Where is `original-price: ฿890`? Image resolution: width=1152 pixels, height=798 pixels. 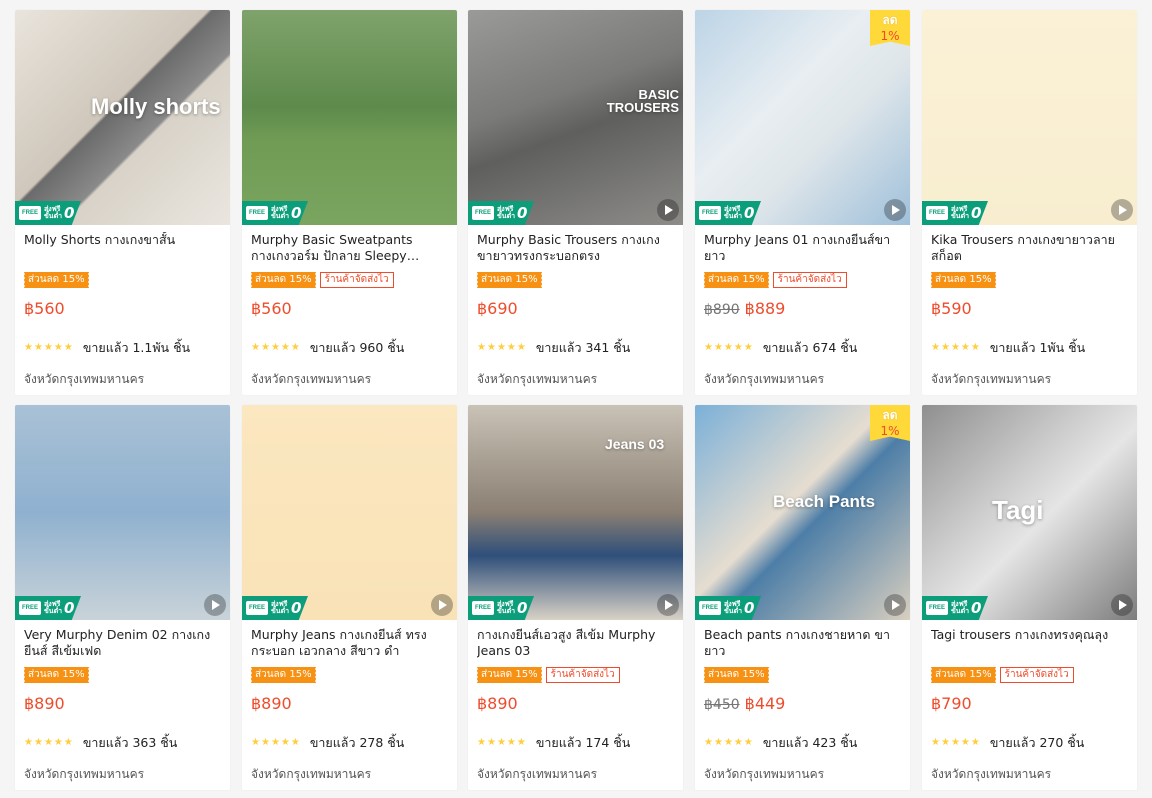 original-price: ฿890 is located at coordinates (722, 310).